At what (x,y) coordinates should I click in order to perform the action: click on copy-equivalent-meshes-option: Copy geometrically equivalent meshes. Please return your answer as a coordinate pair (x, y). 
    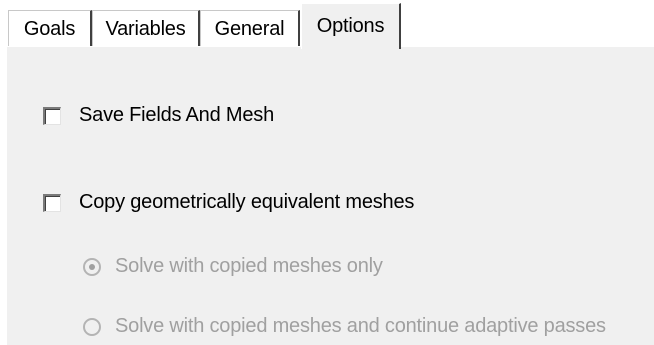
    Looking at the image, I should click on (228, 202).